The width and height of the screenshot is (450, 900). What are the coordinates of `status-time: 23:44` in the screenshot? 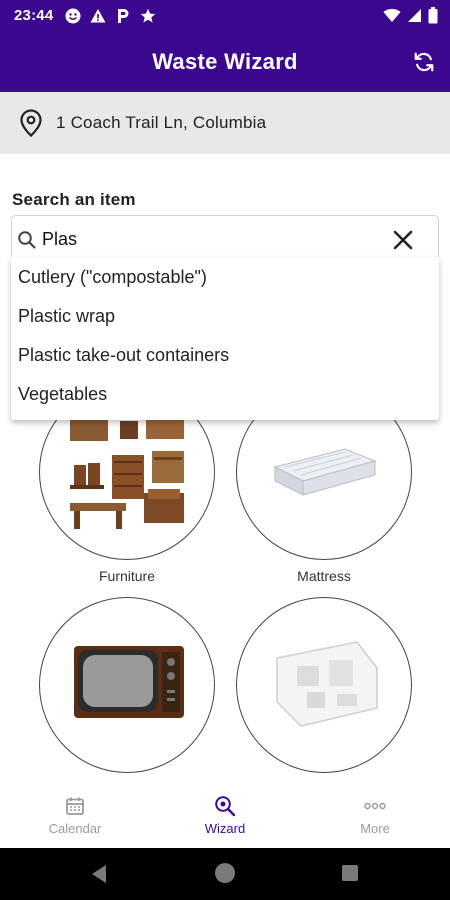 It's located at (34, 15).